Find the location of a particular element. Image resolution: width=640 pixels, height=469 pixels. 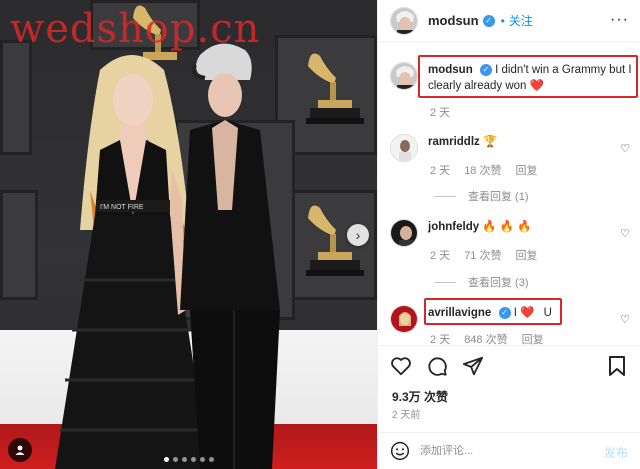

comment-text-block: johnfeldy 🔥 🔥 🔥 is located at coordinates (480, 233).